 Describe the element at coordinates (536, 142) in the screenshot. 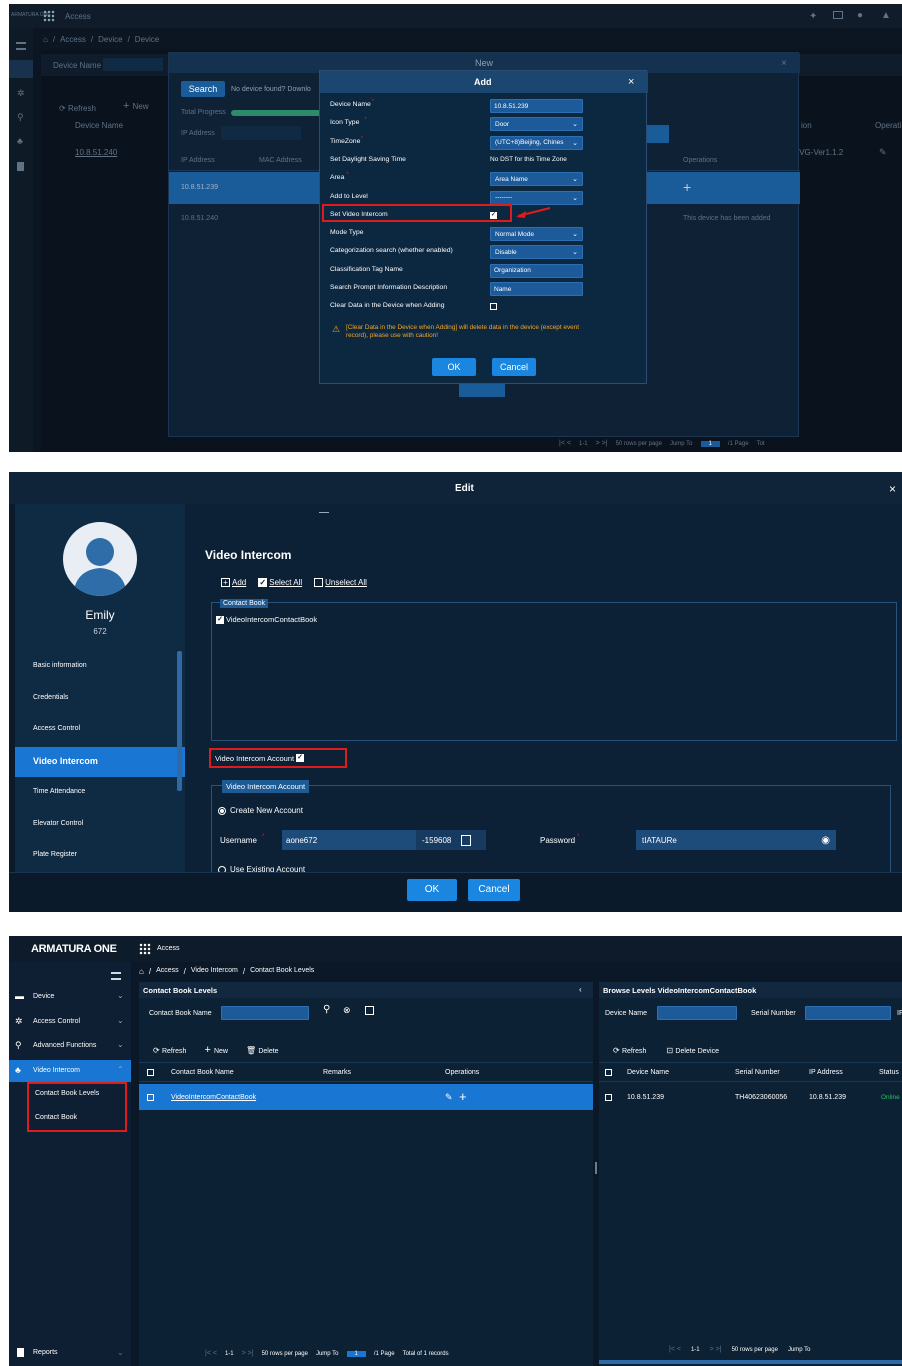

I see `field-select: (UTC+8)Beijing, Chines ⌄` at that location.